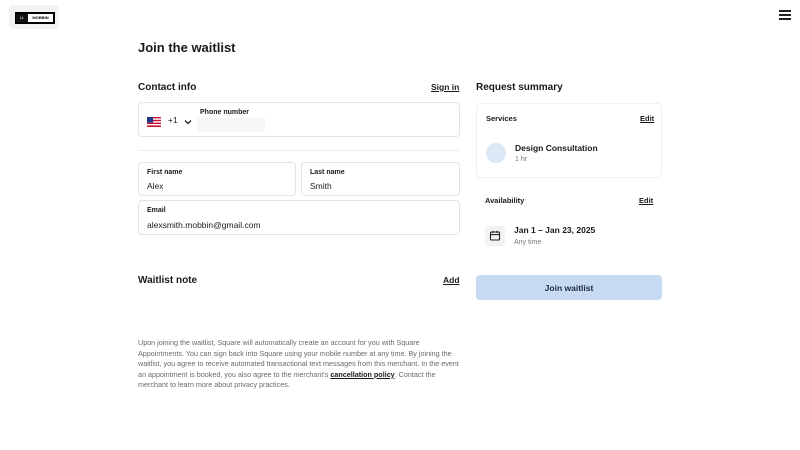  Describe the element at coordinates (519, 87) in the screenshot. I see `request-summary-title: Request summary` at that location.